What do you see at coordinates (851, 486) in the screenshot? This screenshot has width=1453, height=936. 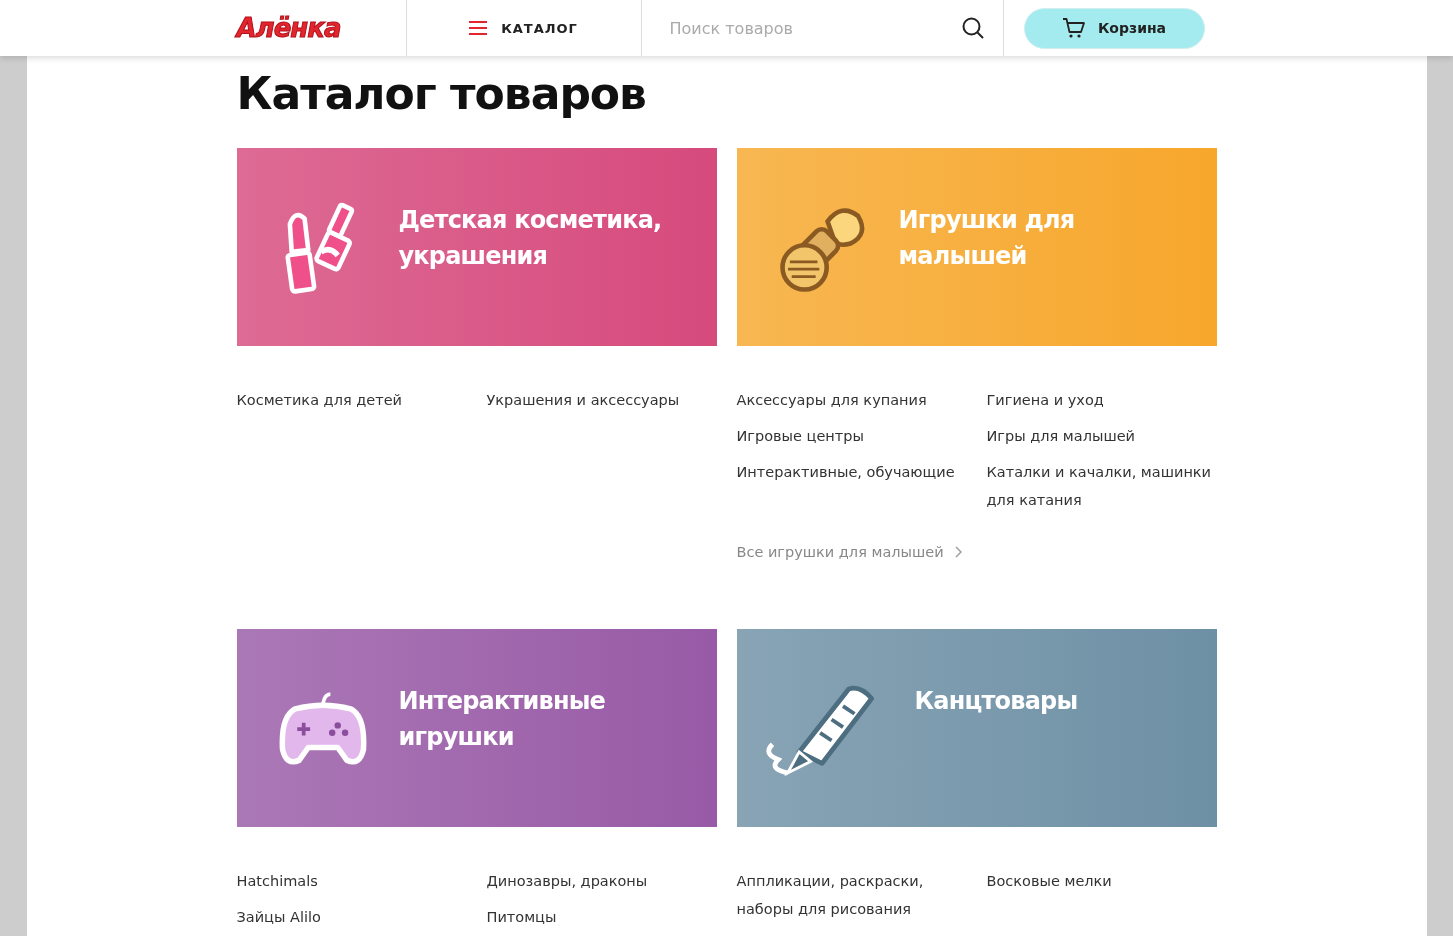 I see `subcategory-link: Интерактивные, обучающие` at bounding box center [851, 486].